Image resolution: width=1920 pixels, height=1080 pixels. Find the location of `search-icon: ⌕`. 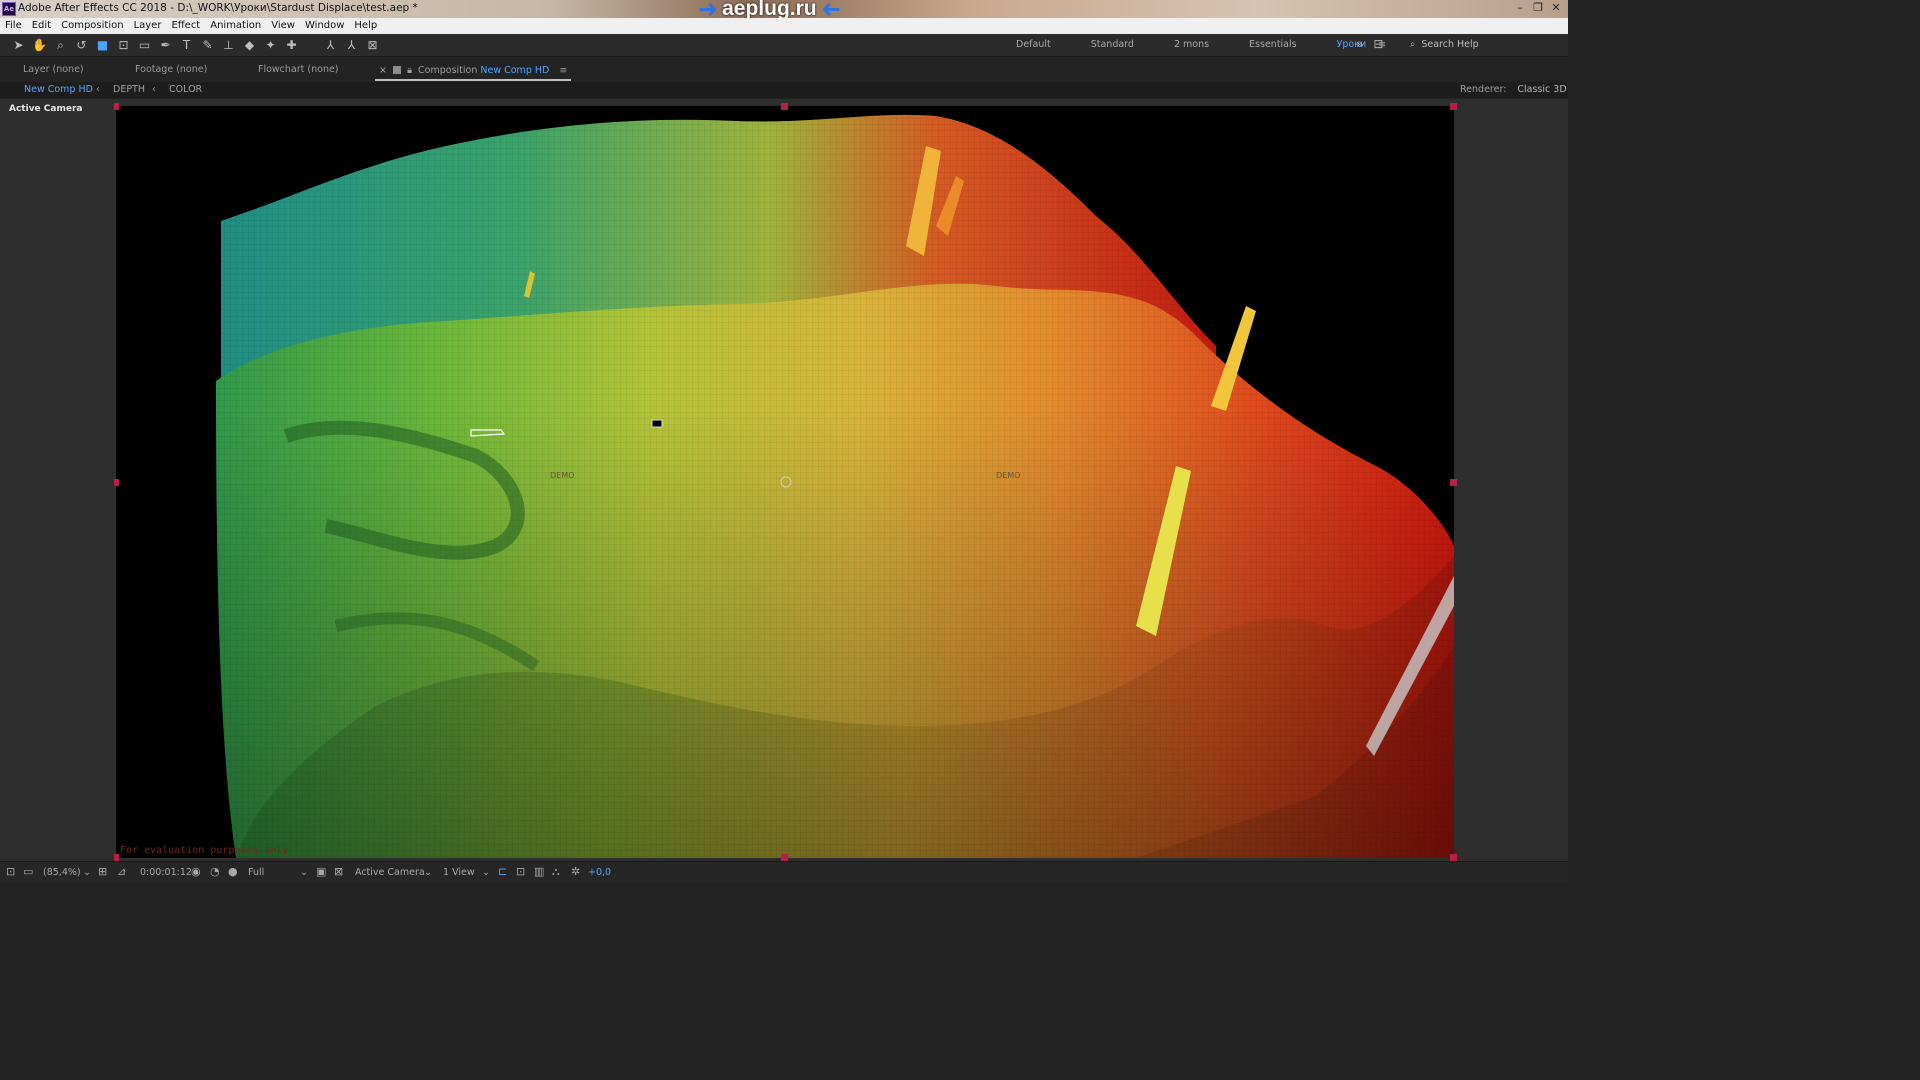

search-icon: ⌕ is located at coordinates (1413, 44).